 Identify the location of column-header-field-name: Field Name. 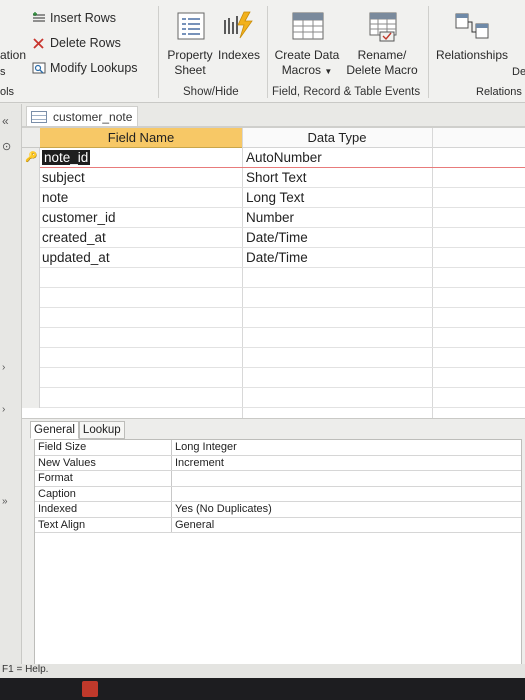
(141, 138).